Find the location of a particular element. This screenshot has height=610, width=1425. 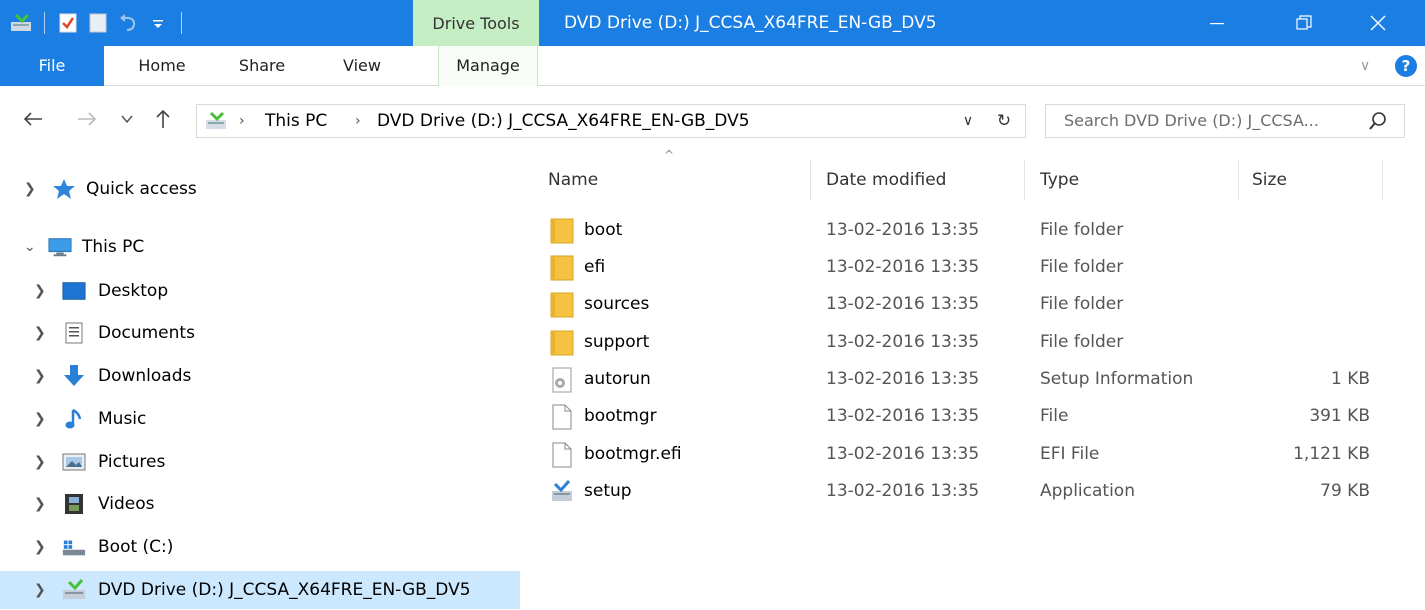

file-type: Setup Information is located at coordinates (1117, 379).